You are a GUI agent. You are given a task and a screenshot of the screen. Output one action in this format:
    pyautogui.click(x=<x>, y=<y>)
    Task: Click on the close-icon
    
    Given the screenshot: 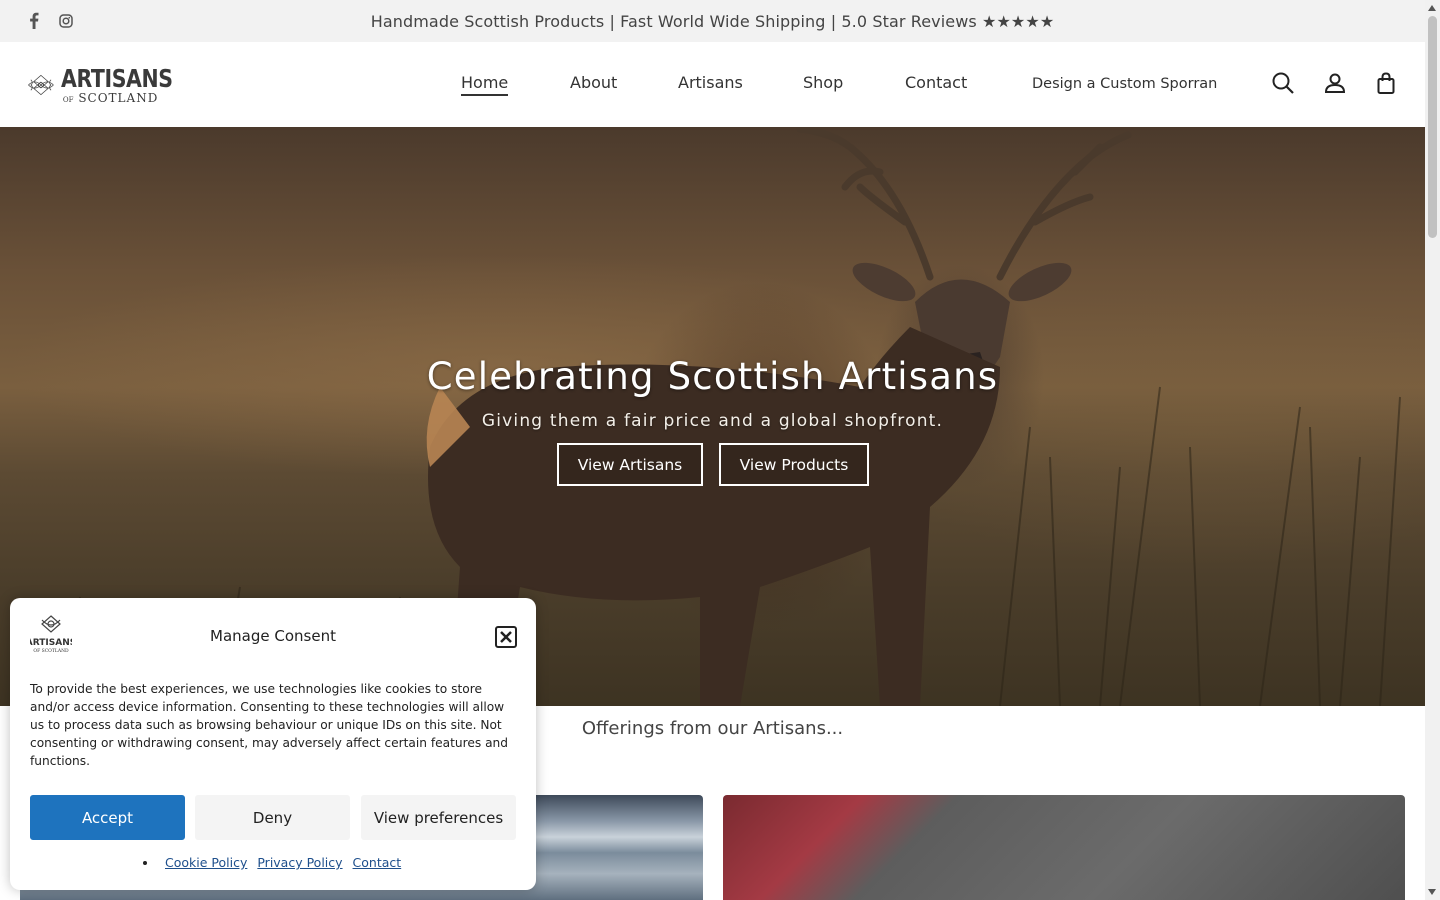 What is the action you would take?
    pyautogui.click(x=506, y=637)
    